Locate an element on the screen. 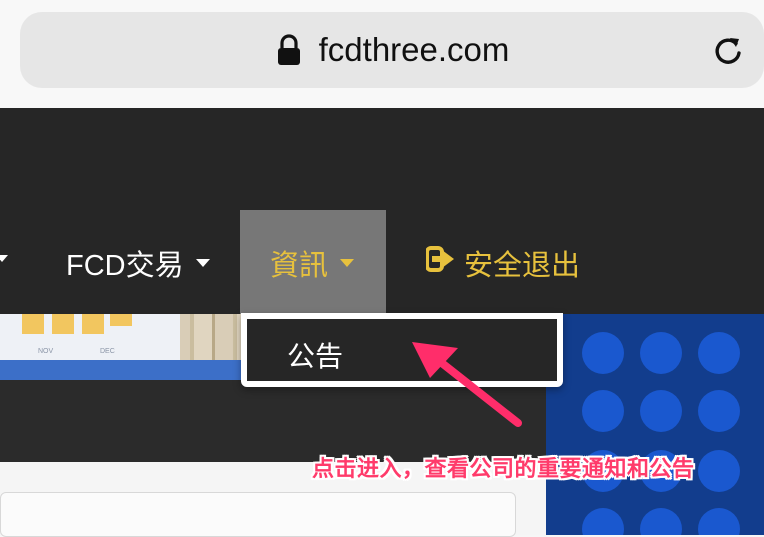 The height and width of the screenshot is (537, 764). content-card is located at coordinates (258, 514).